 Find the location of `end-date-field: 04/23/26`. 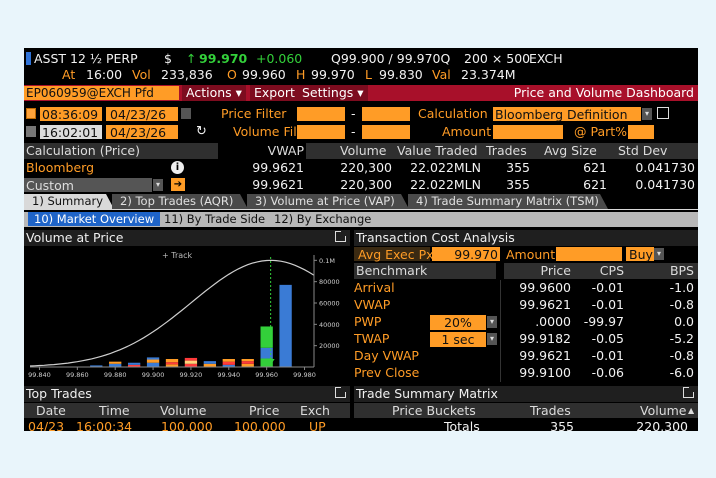

end-date-field: 04/23/26 is located at coordinates (142, 132).